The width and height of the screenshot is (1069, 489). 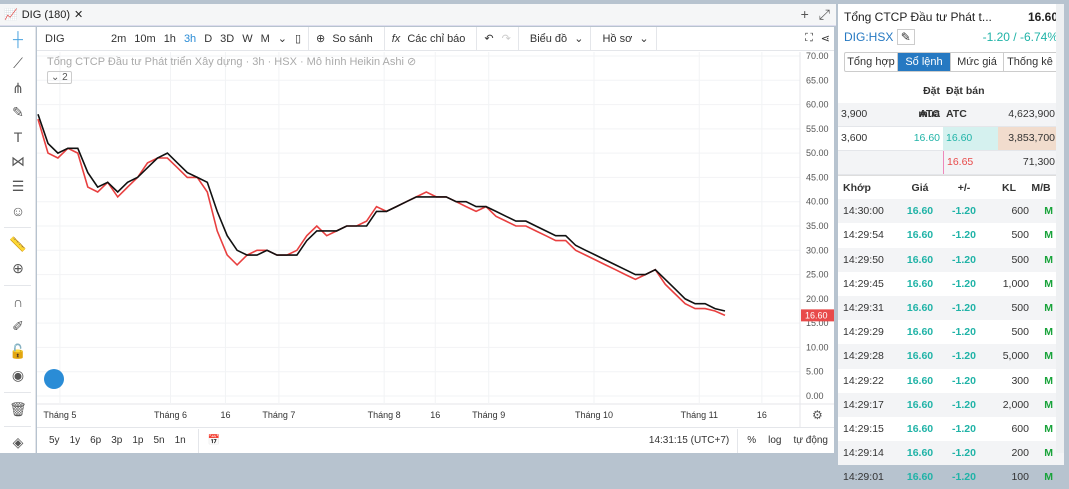 What do you see at coordinates (190, 39) in the screenshot?
I see `interval-3h: 3h` at bounding box center [190, 39].